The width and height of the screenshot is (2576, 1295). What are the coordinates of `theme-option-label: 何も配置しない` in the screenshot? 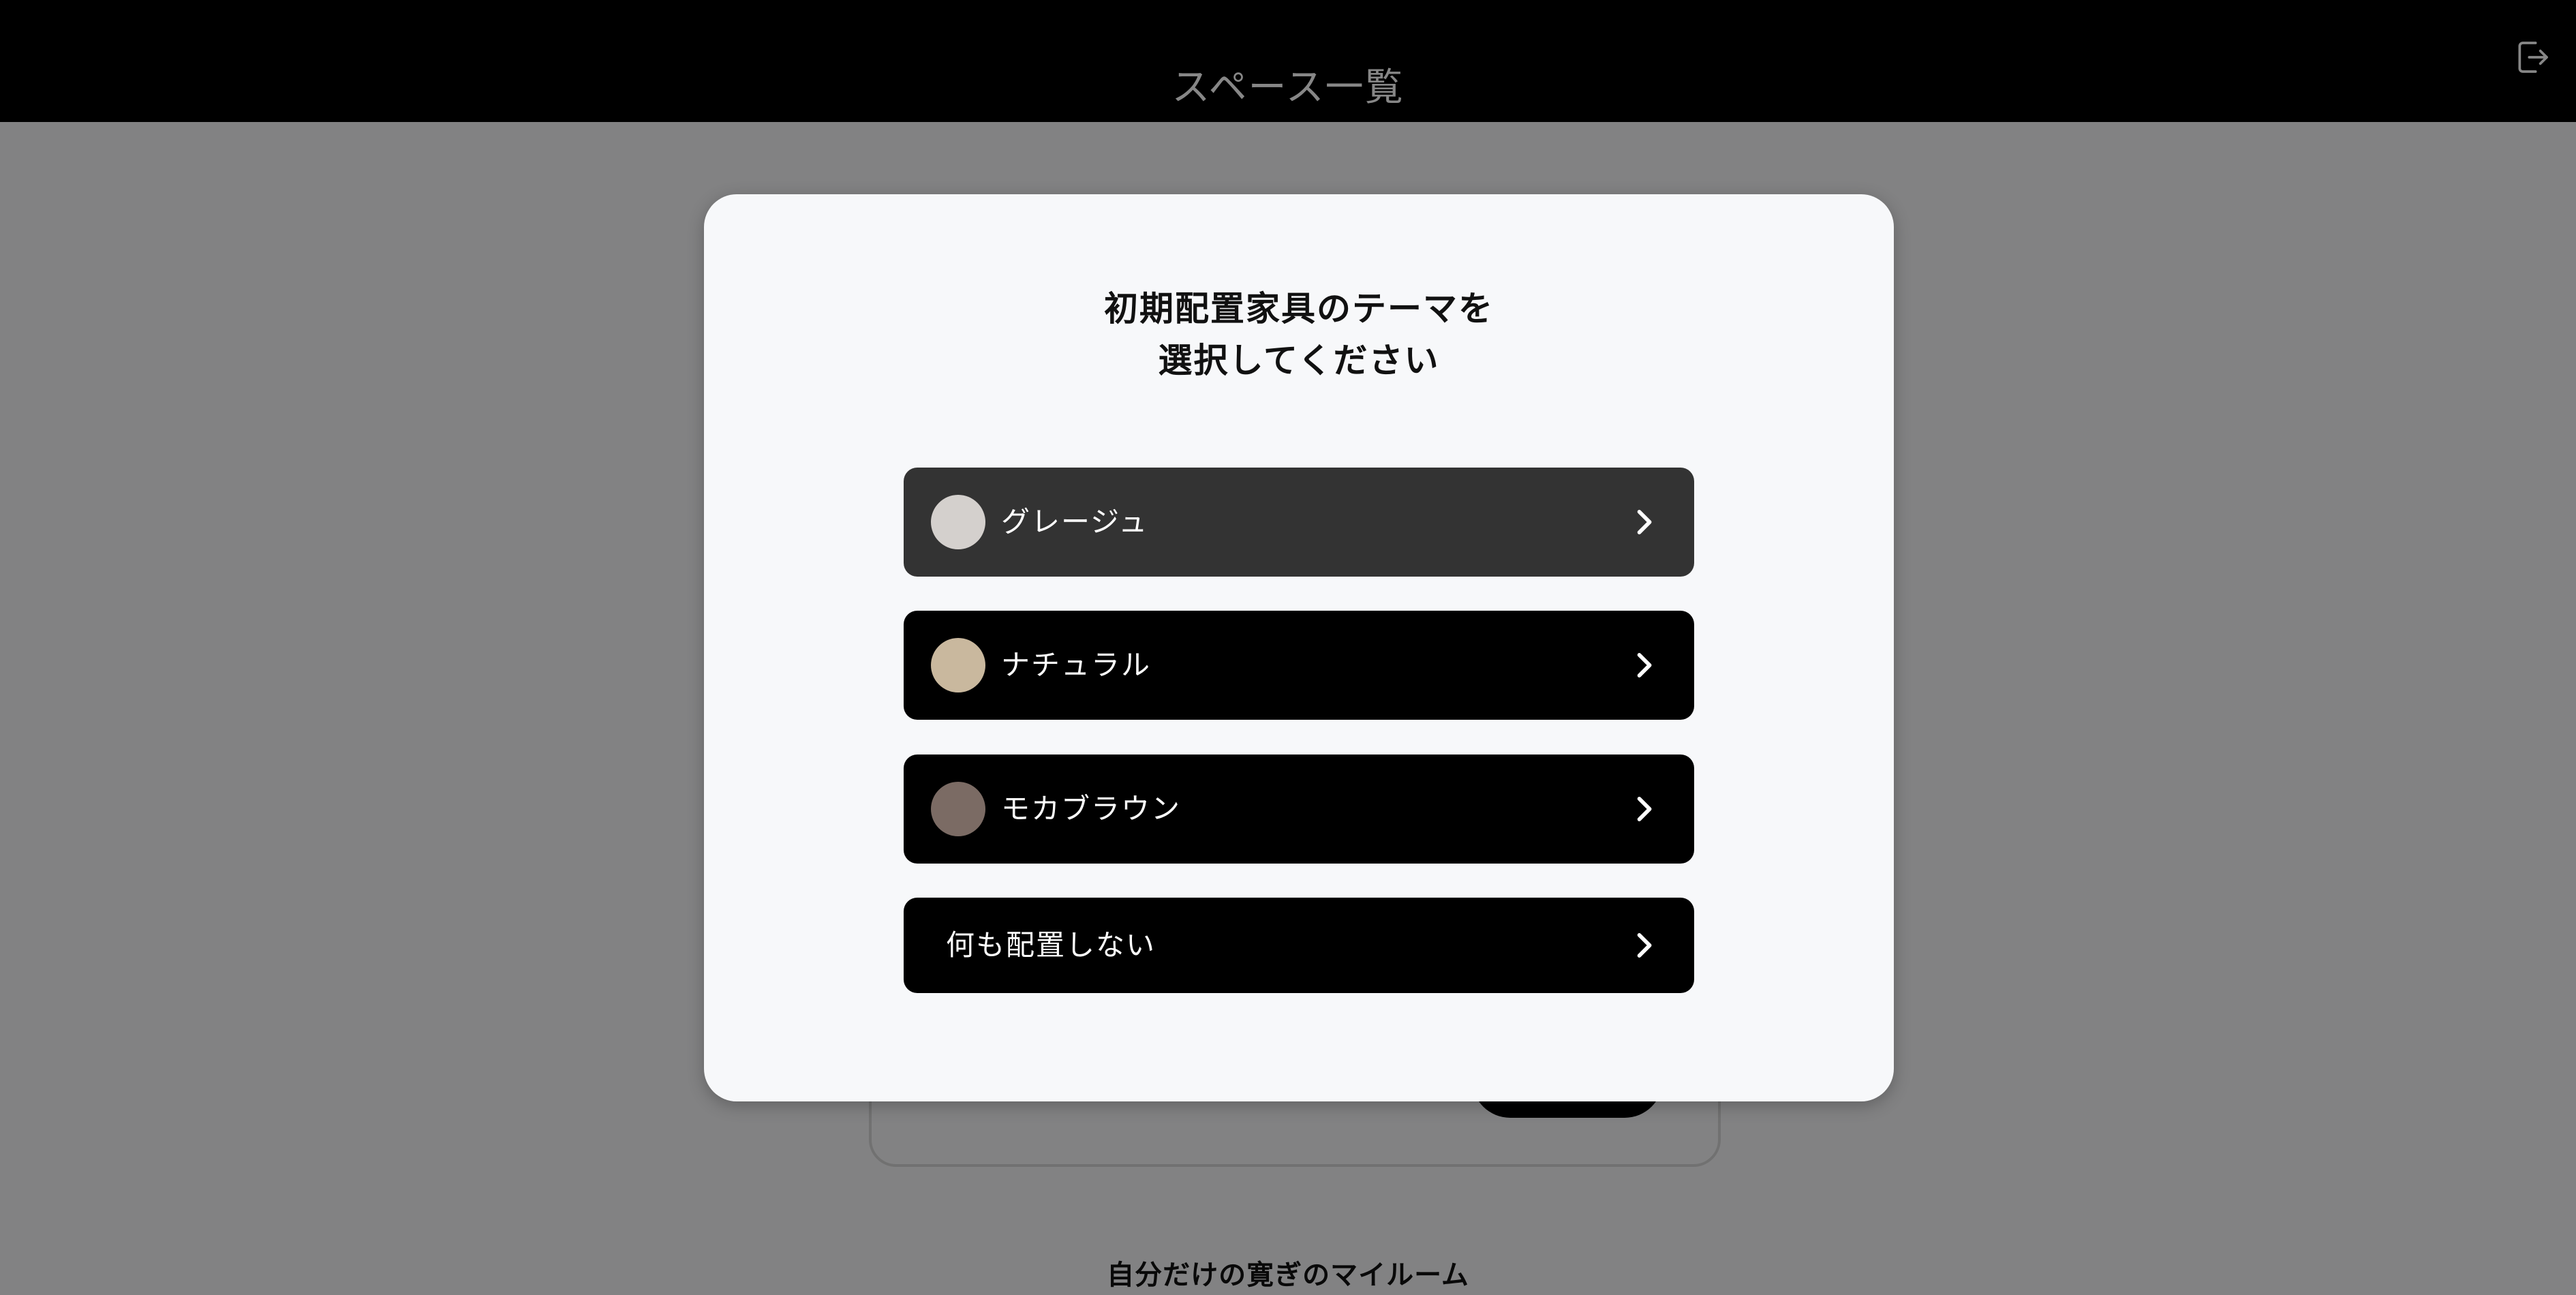 It's located at (1051, 945).